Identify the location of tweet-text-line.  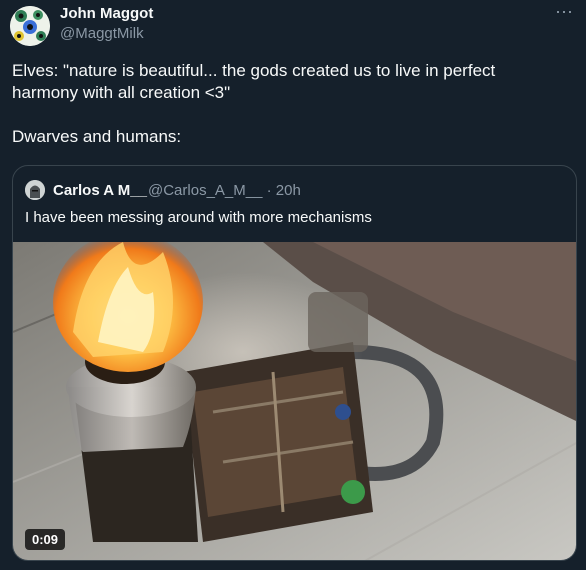
(292, 115).